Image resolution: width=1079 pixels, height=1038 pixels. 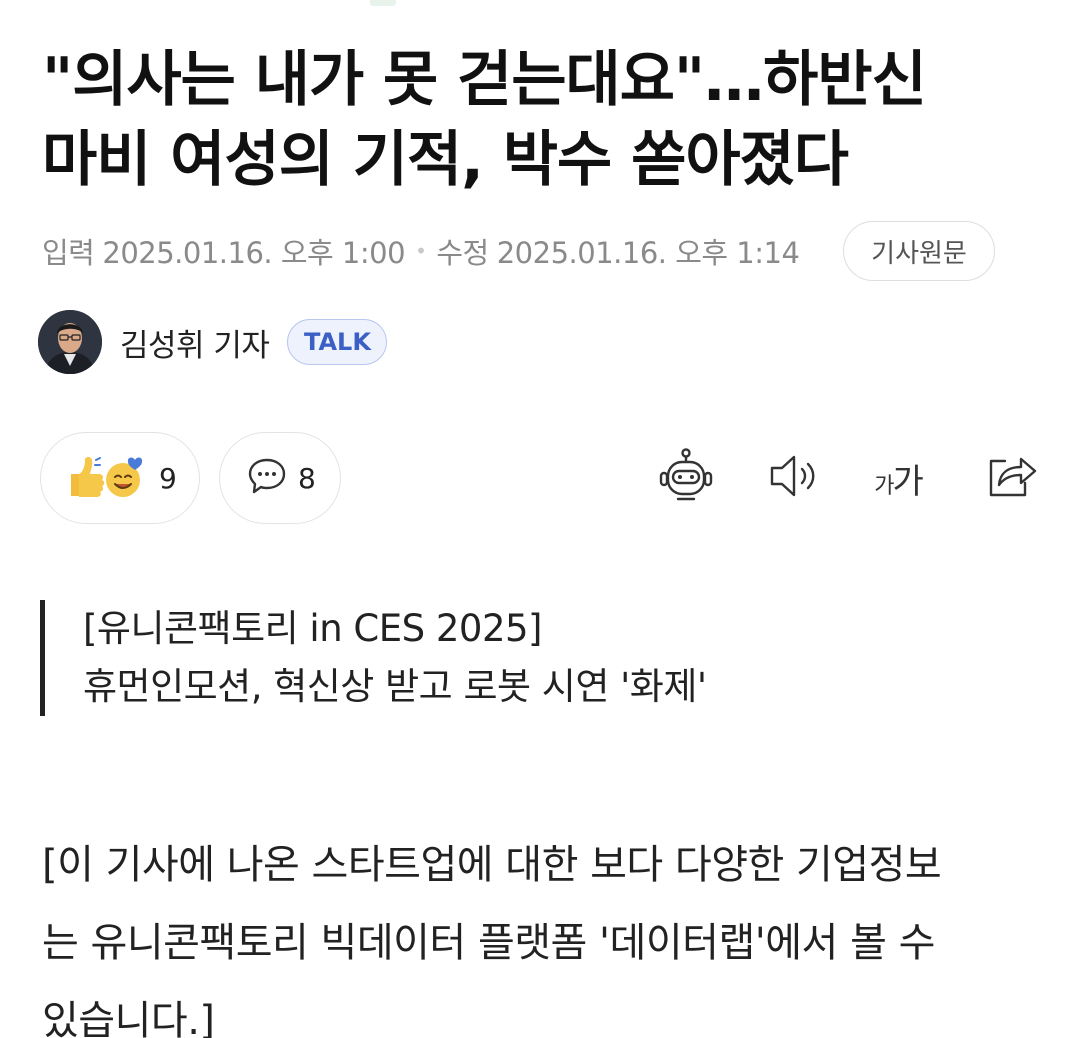 What do you see at coordinates (488, 943) in the screenshot?
I see `body-line-2: 는 유니콘팩토리 빅데이터 플랫폼 '데이터랩'에서 볼 수` at bounding box center [488, 943].